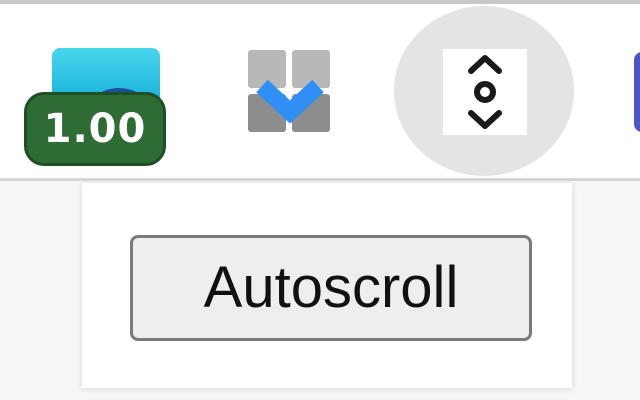  I want to click on grid-extension-button, so click(290, 92).